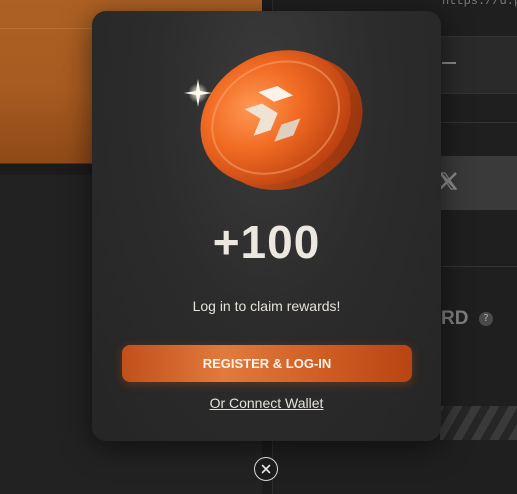 The height and width of the screenshot is (494, 517). I want to click on close-button, so click(266, 469).